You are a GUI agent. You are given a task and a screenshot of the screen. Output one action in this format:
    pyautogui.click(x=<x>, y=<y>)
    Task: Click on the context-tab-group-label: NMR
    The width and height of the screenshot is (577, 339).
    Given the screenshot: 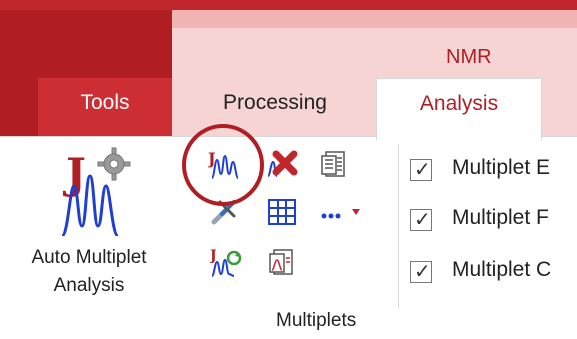 What is the action you would take?
    pyautogui.click(x=469, y=57)
    